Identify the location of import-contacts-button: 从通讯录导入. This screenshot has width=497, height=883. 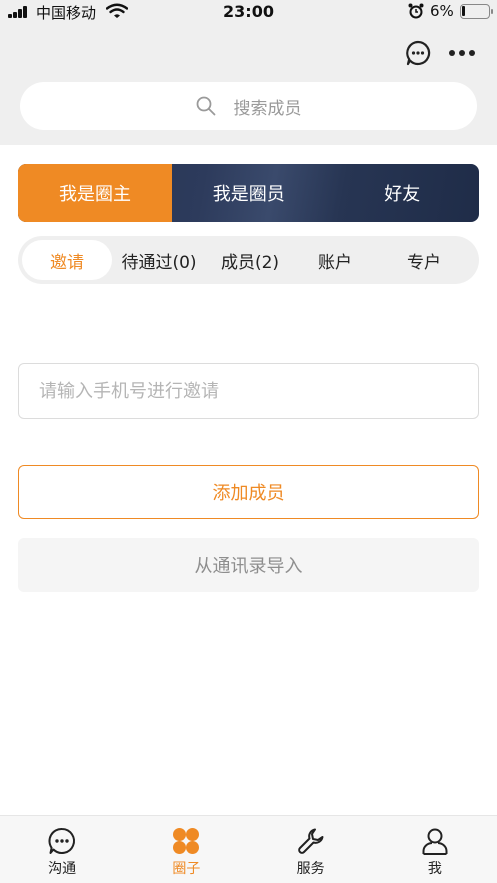
(248, 565).